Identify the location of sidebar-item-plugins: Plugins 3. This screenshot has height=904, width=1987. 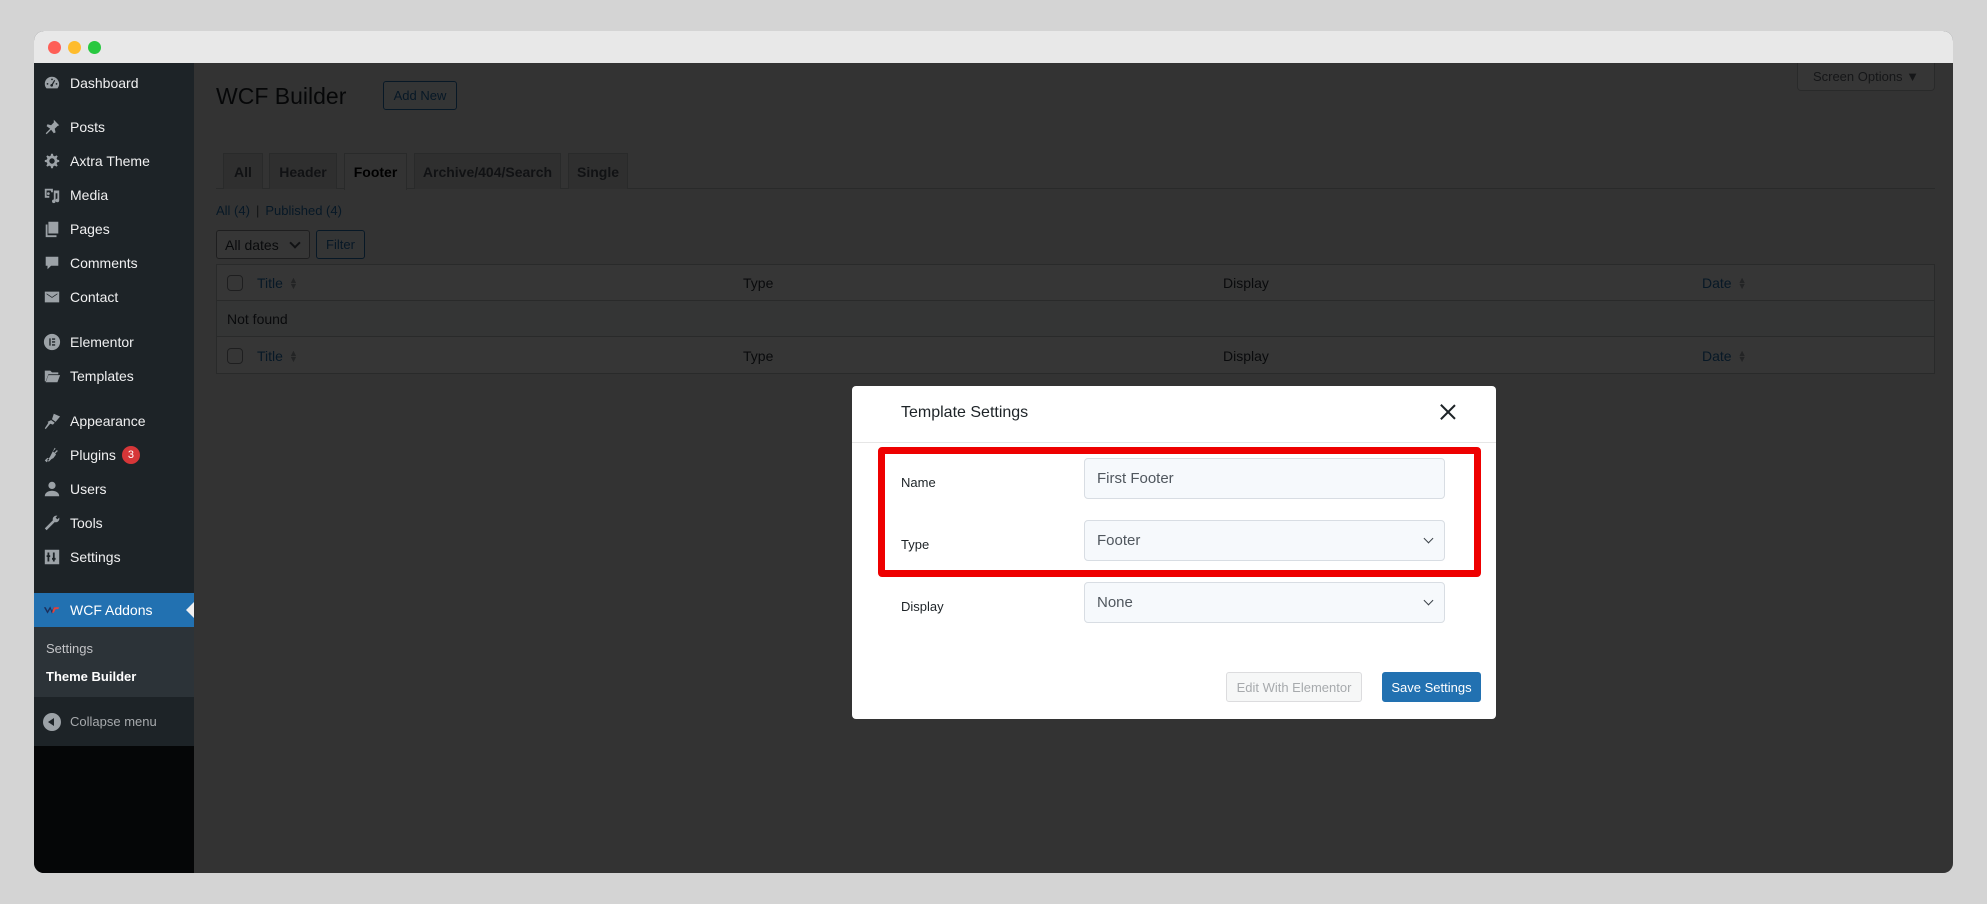
(114, 455).